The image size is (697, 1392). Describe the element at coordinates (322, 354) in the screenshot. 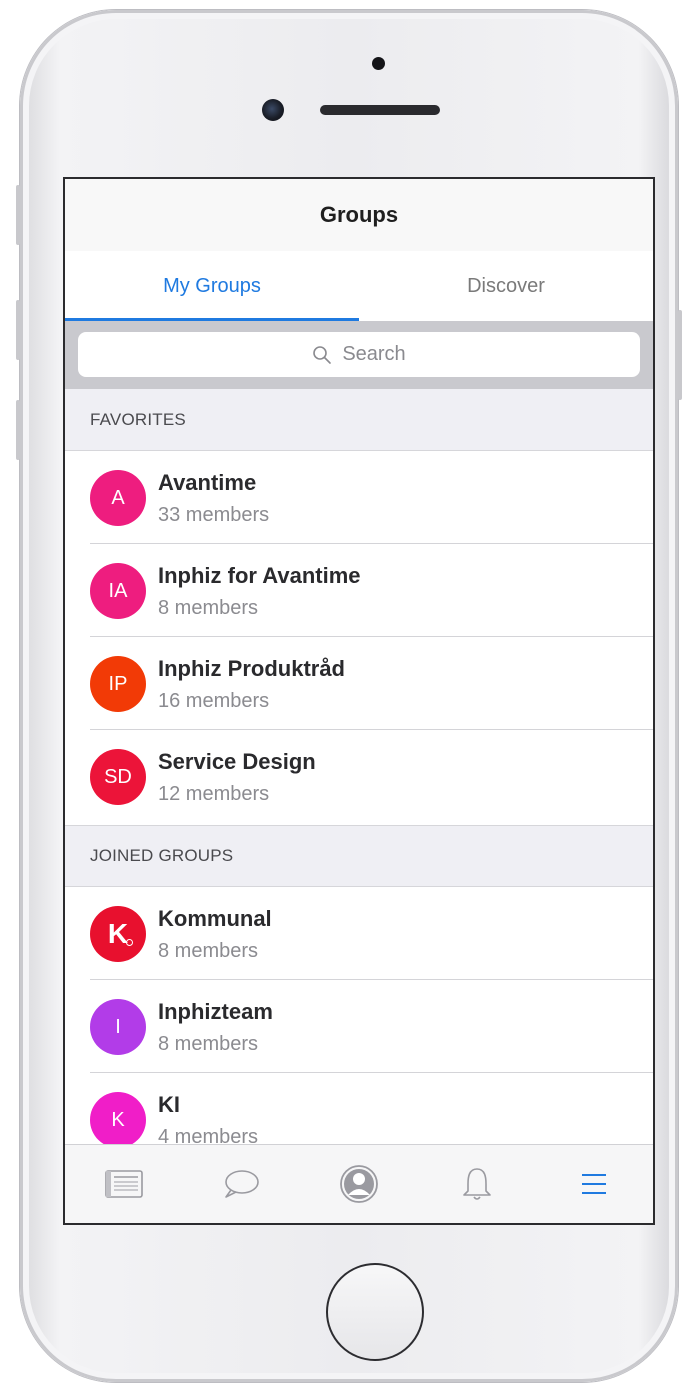

I see `search-icon` at that location.